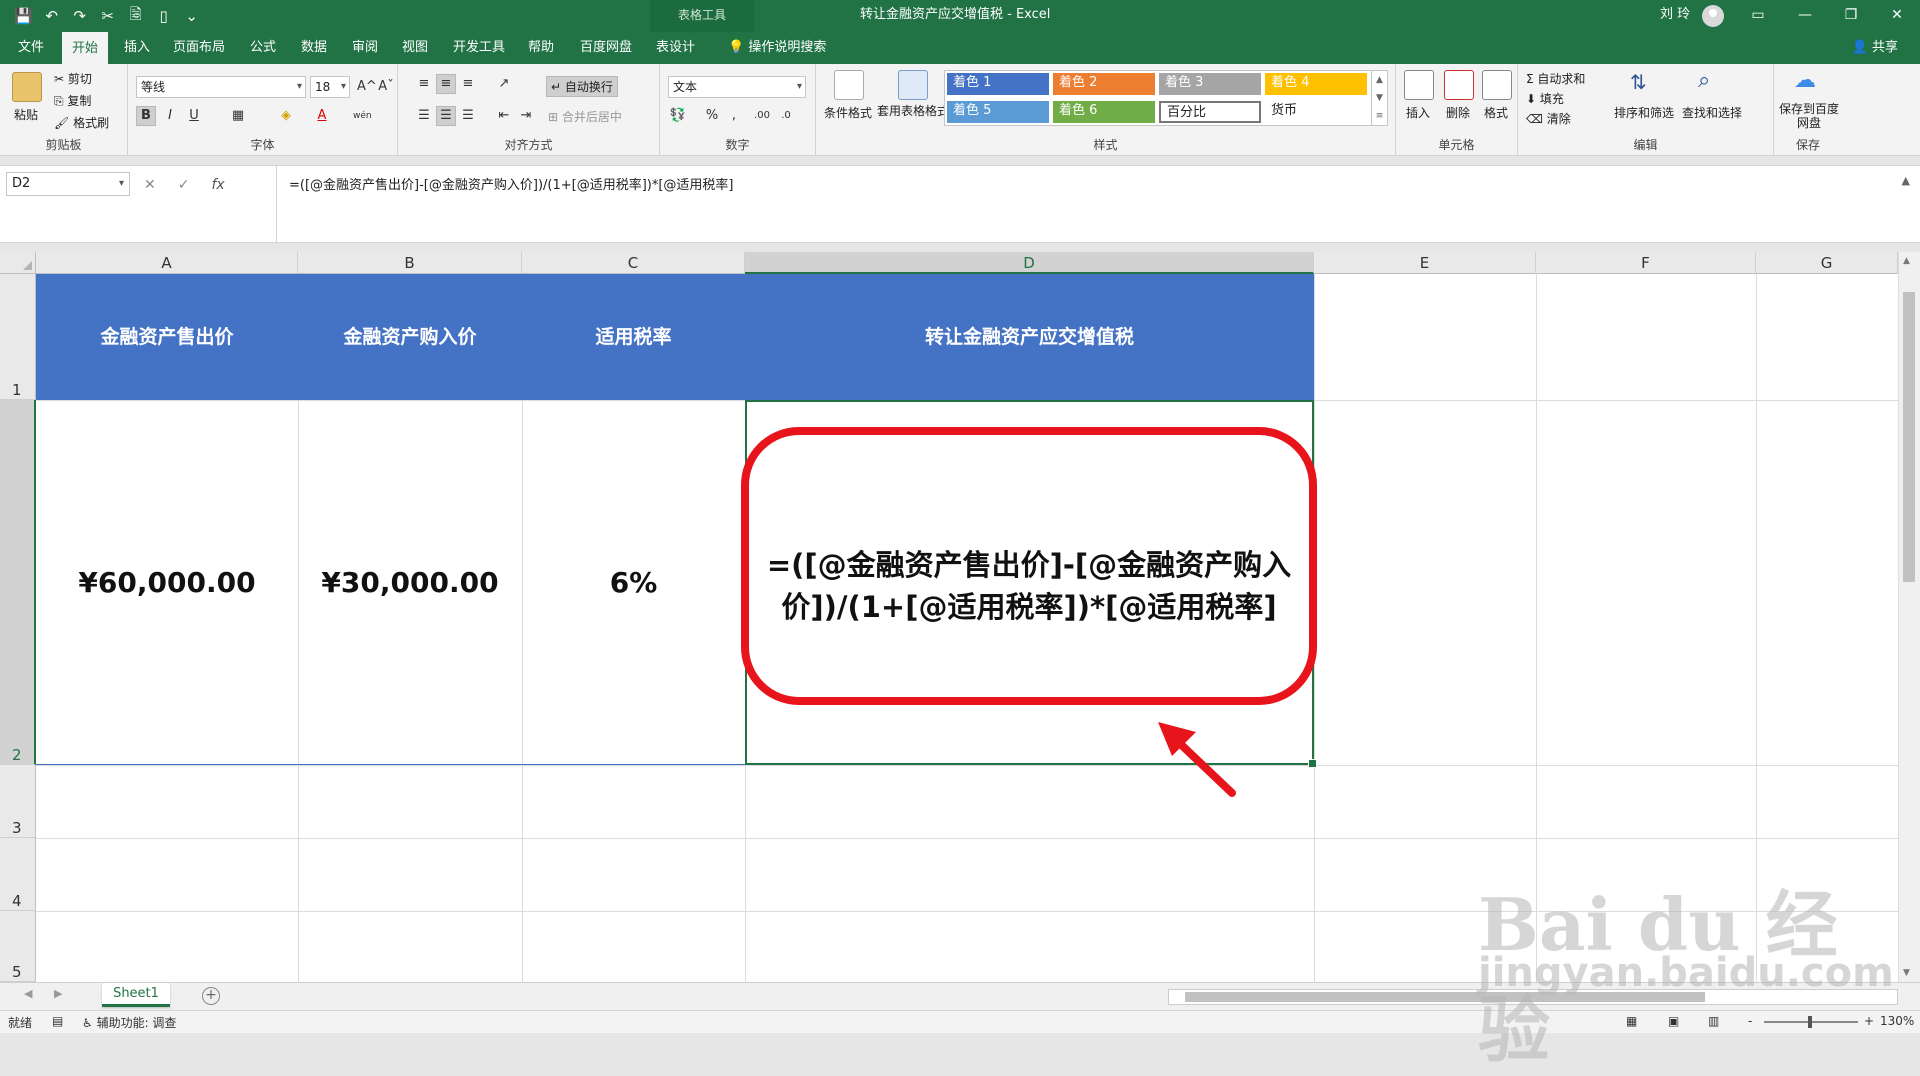 The height and width of the screenshot is (1076, 1920). What do you see at coordinates (85, 48) in the screenshot?
I see `tab-home: 开始` at bounding box center [85, 48].